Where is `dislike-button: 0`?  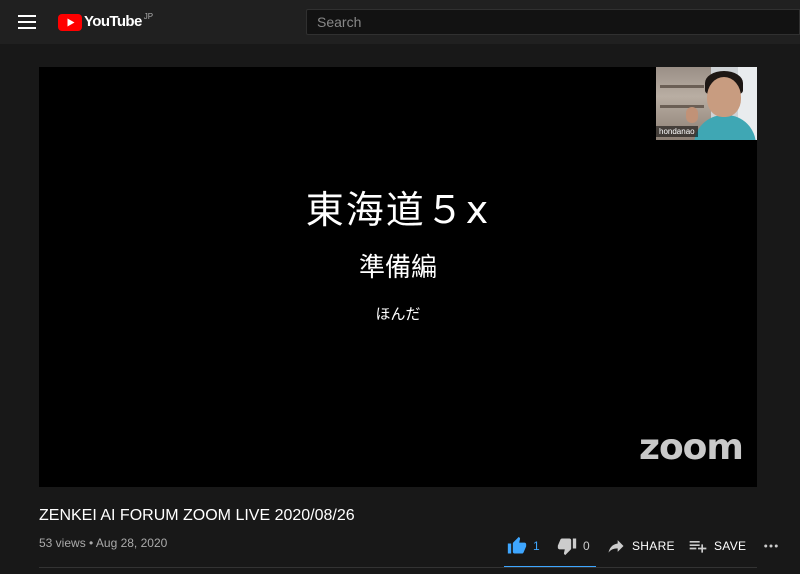 dislike-button: 0 is located at coordinates (573, 546).